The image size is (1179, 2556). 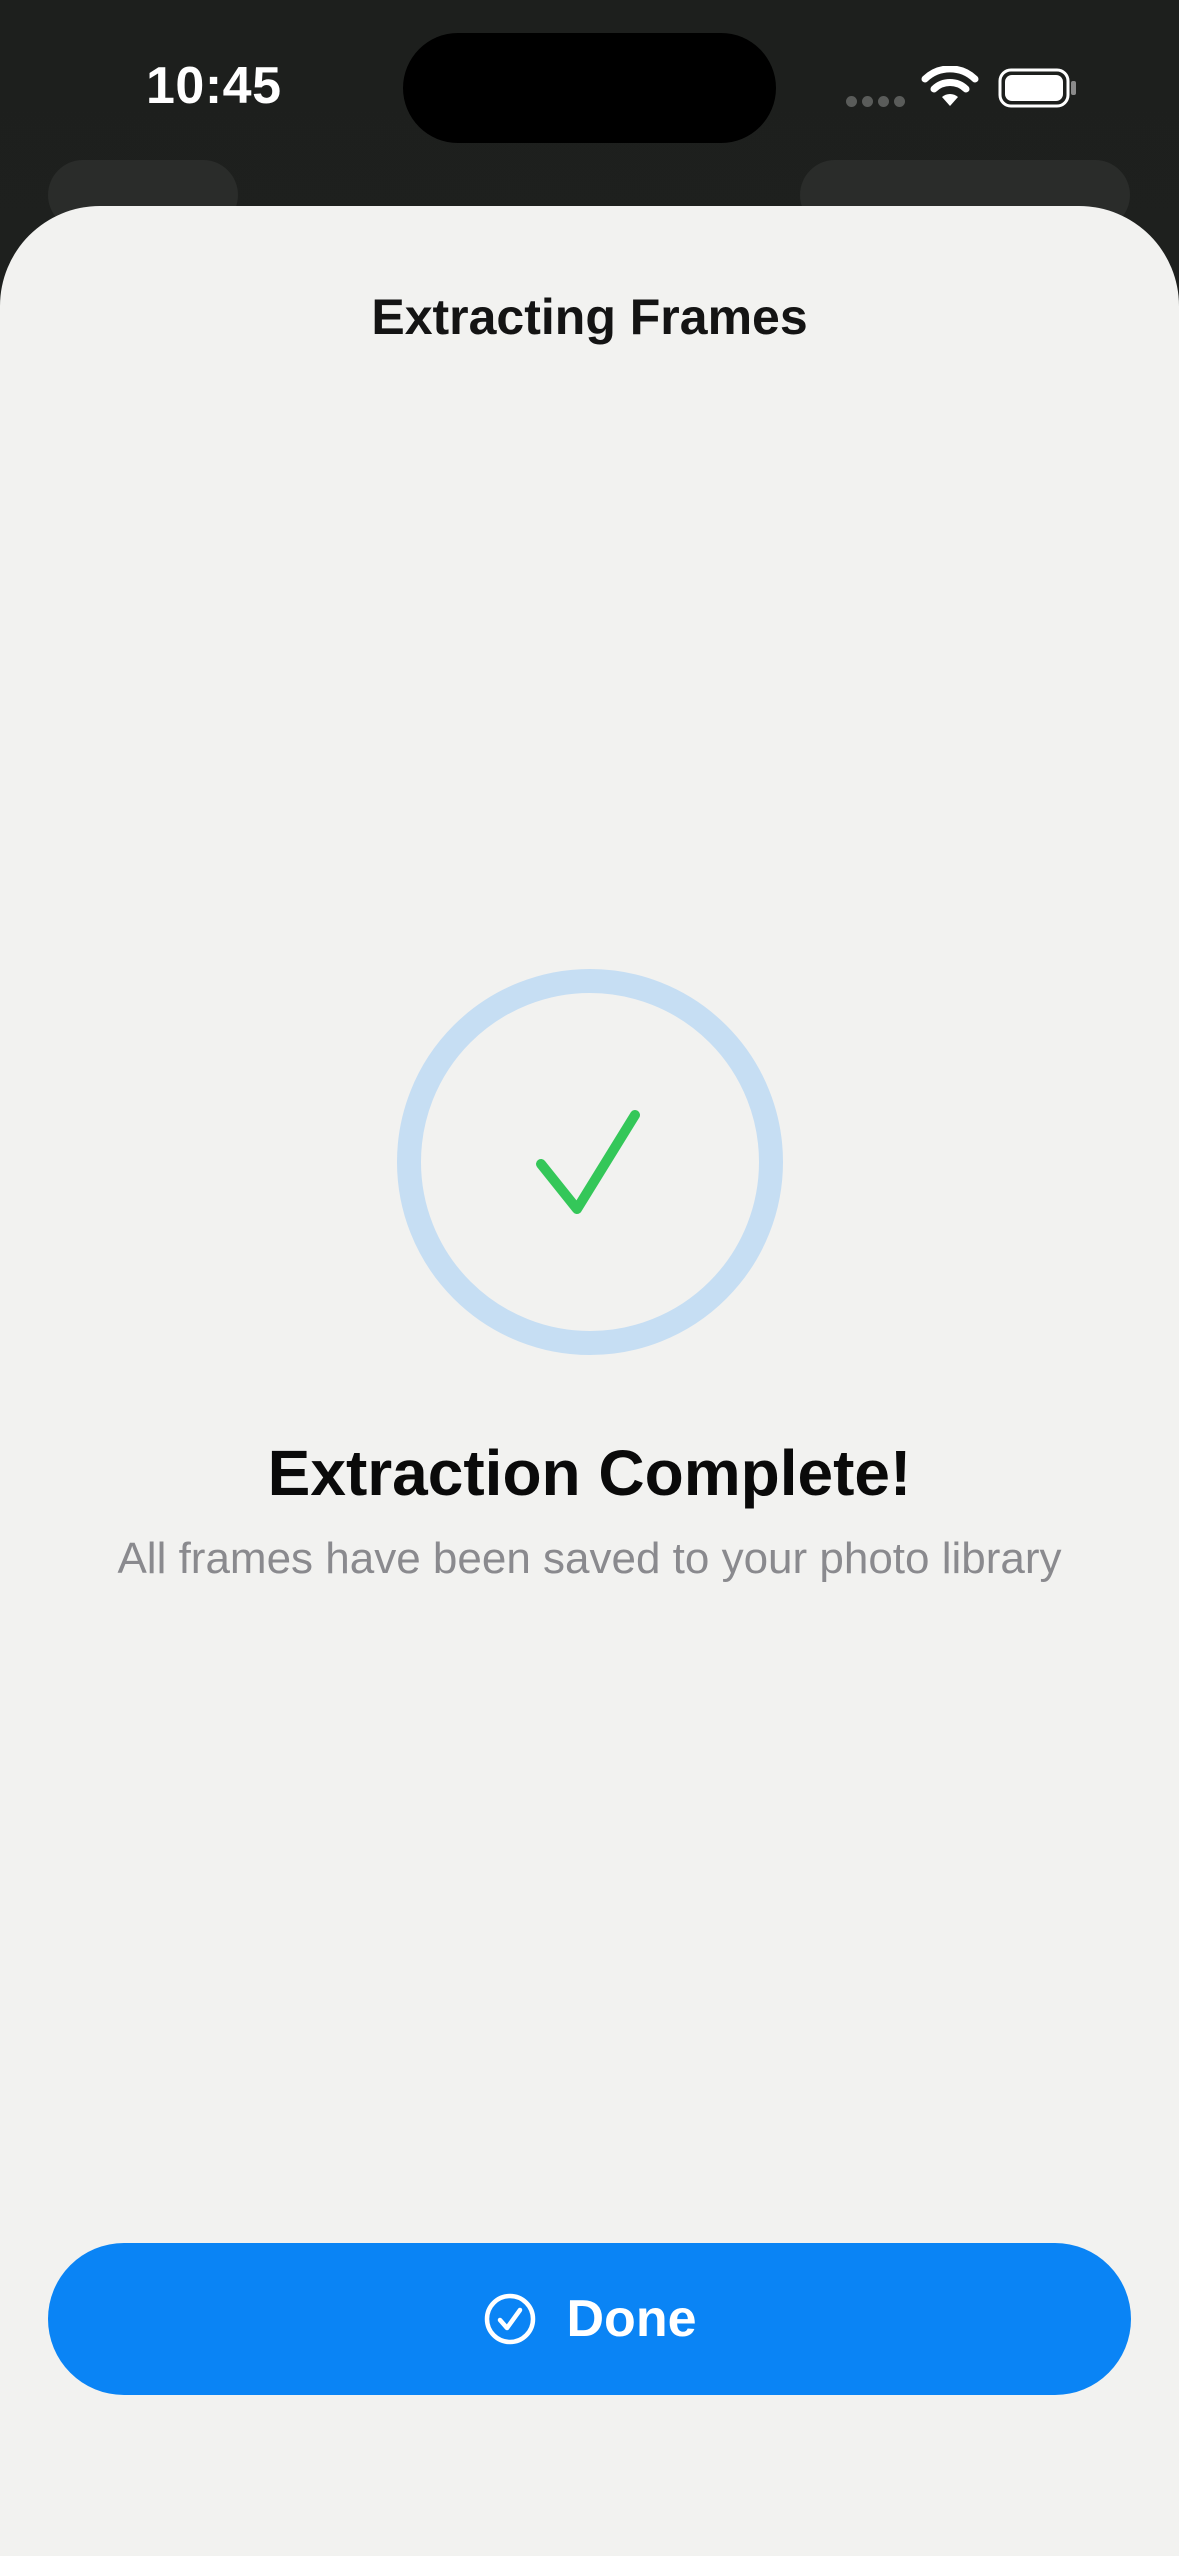 I want to click on done-button: Done, so click(x=589, y=2319).